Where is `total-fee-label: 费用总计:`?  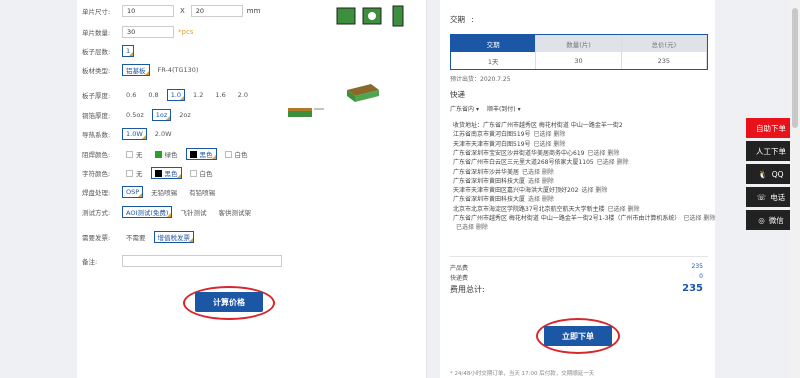 total-fee-label: 费用总计: is located at coordinates (467, 289).